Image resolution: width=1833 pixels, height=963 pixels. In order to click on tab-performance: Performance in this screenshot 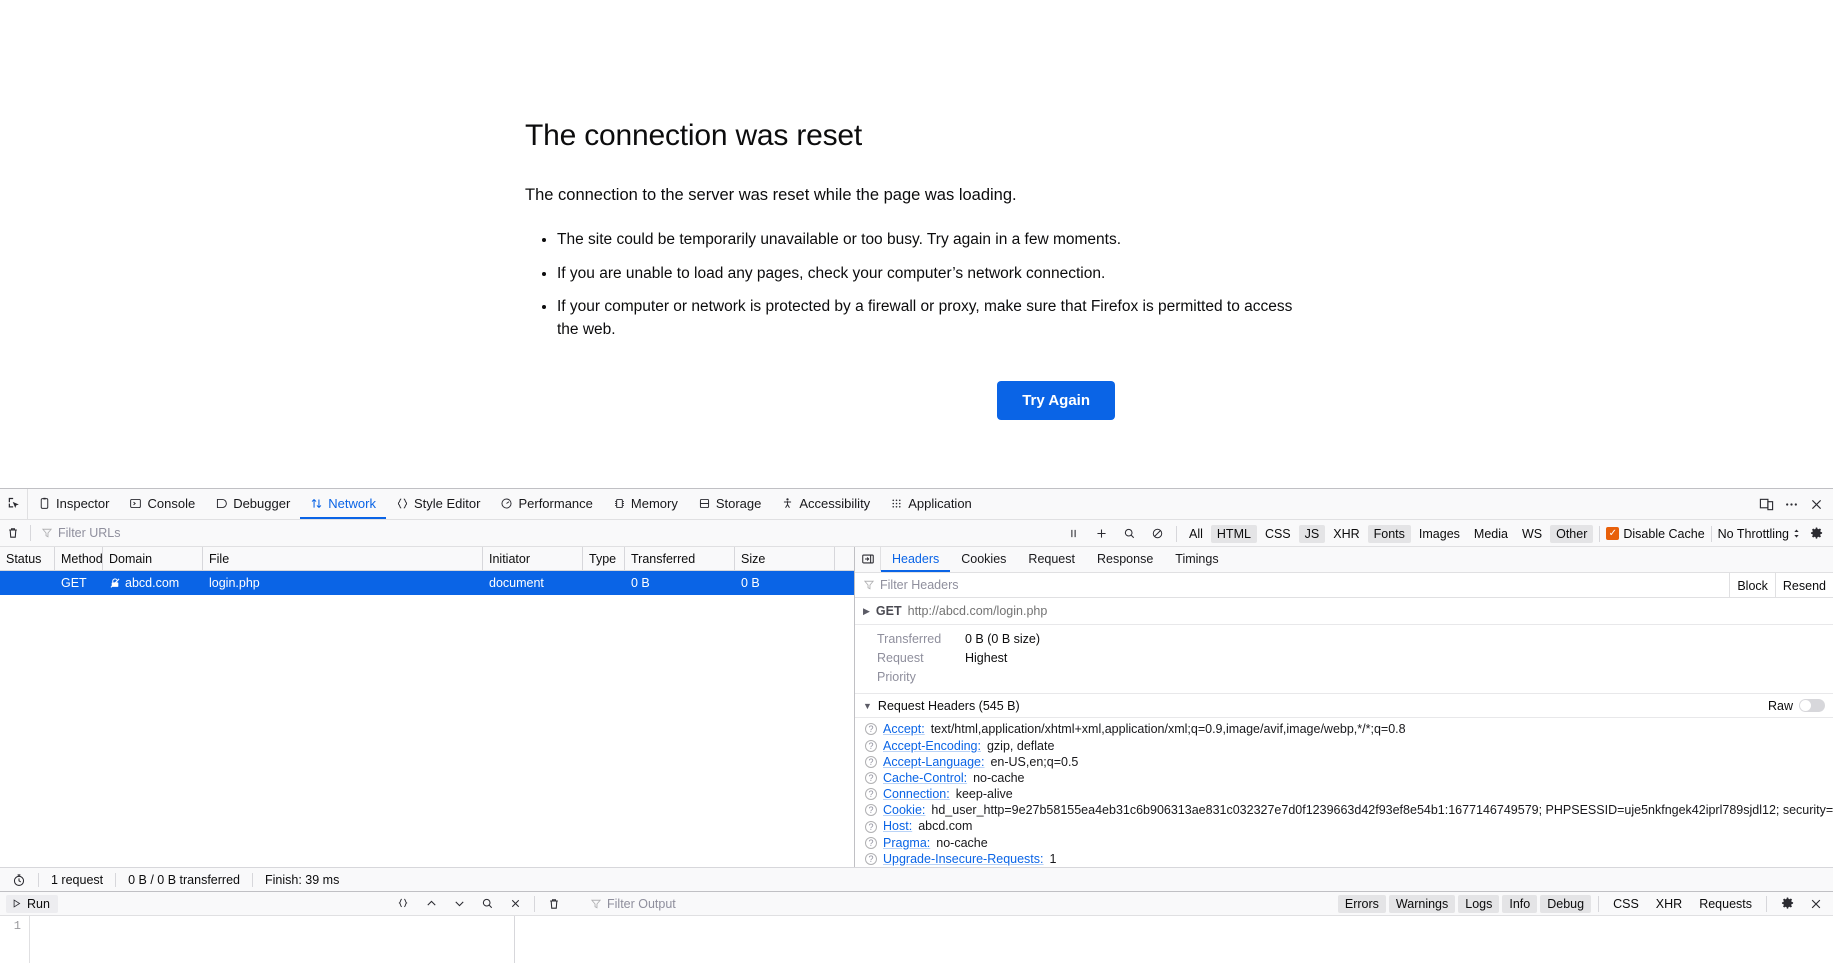, I will do `click(546, 504)`.